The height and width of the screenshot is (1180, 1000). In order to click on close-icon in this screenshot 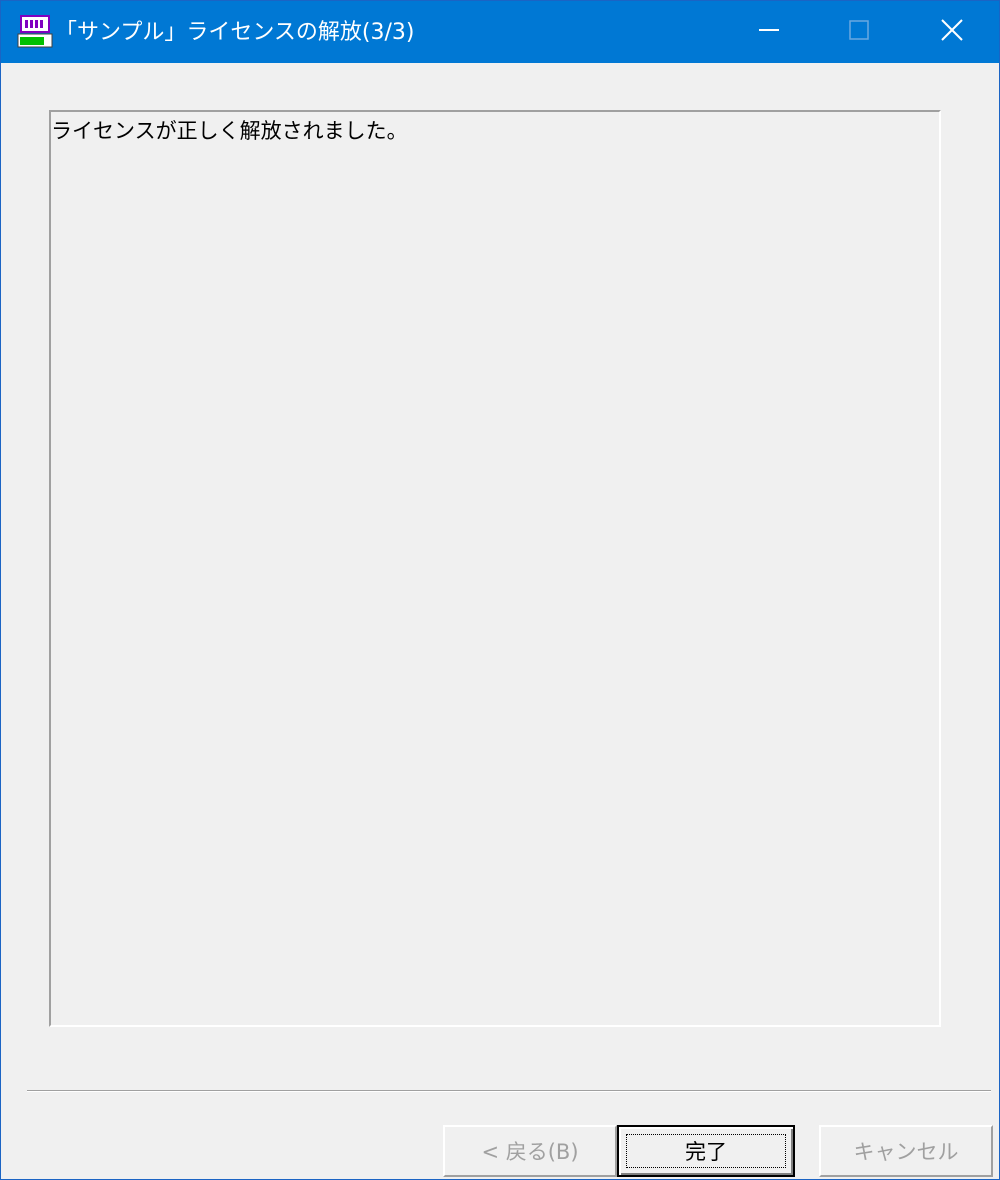, I will do `click(952, 32)`.